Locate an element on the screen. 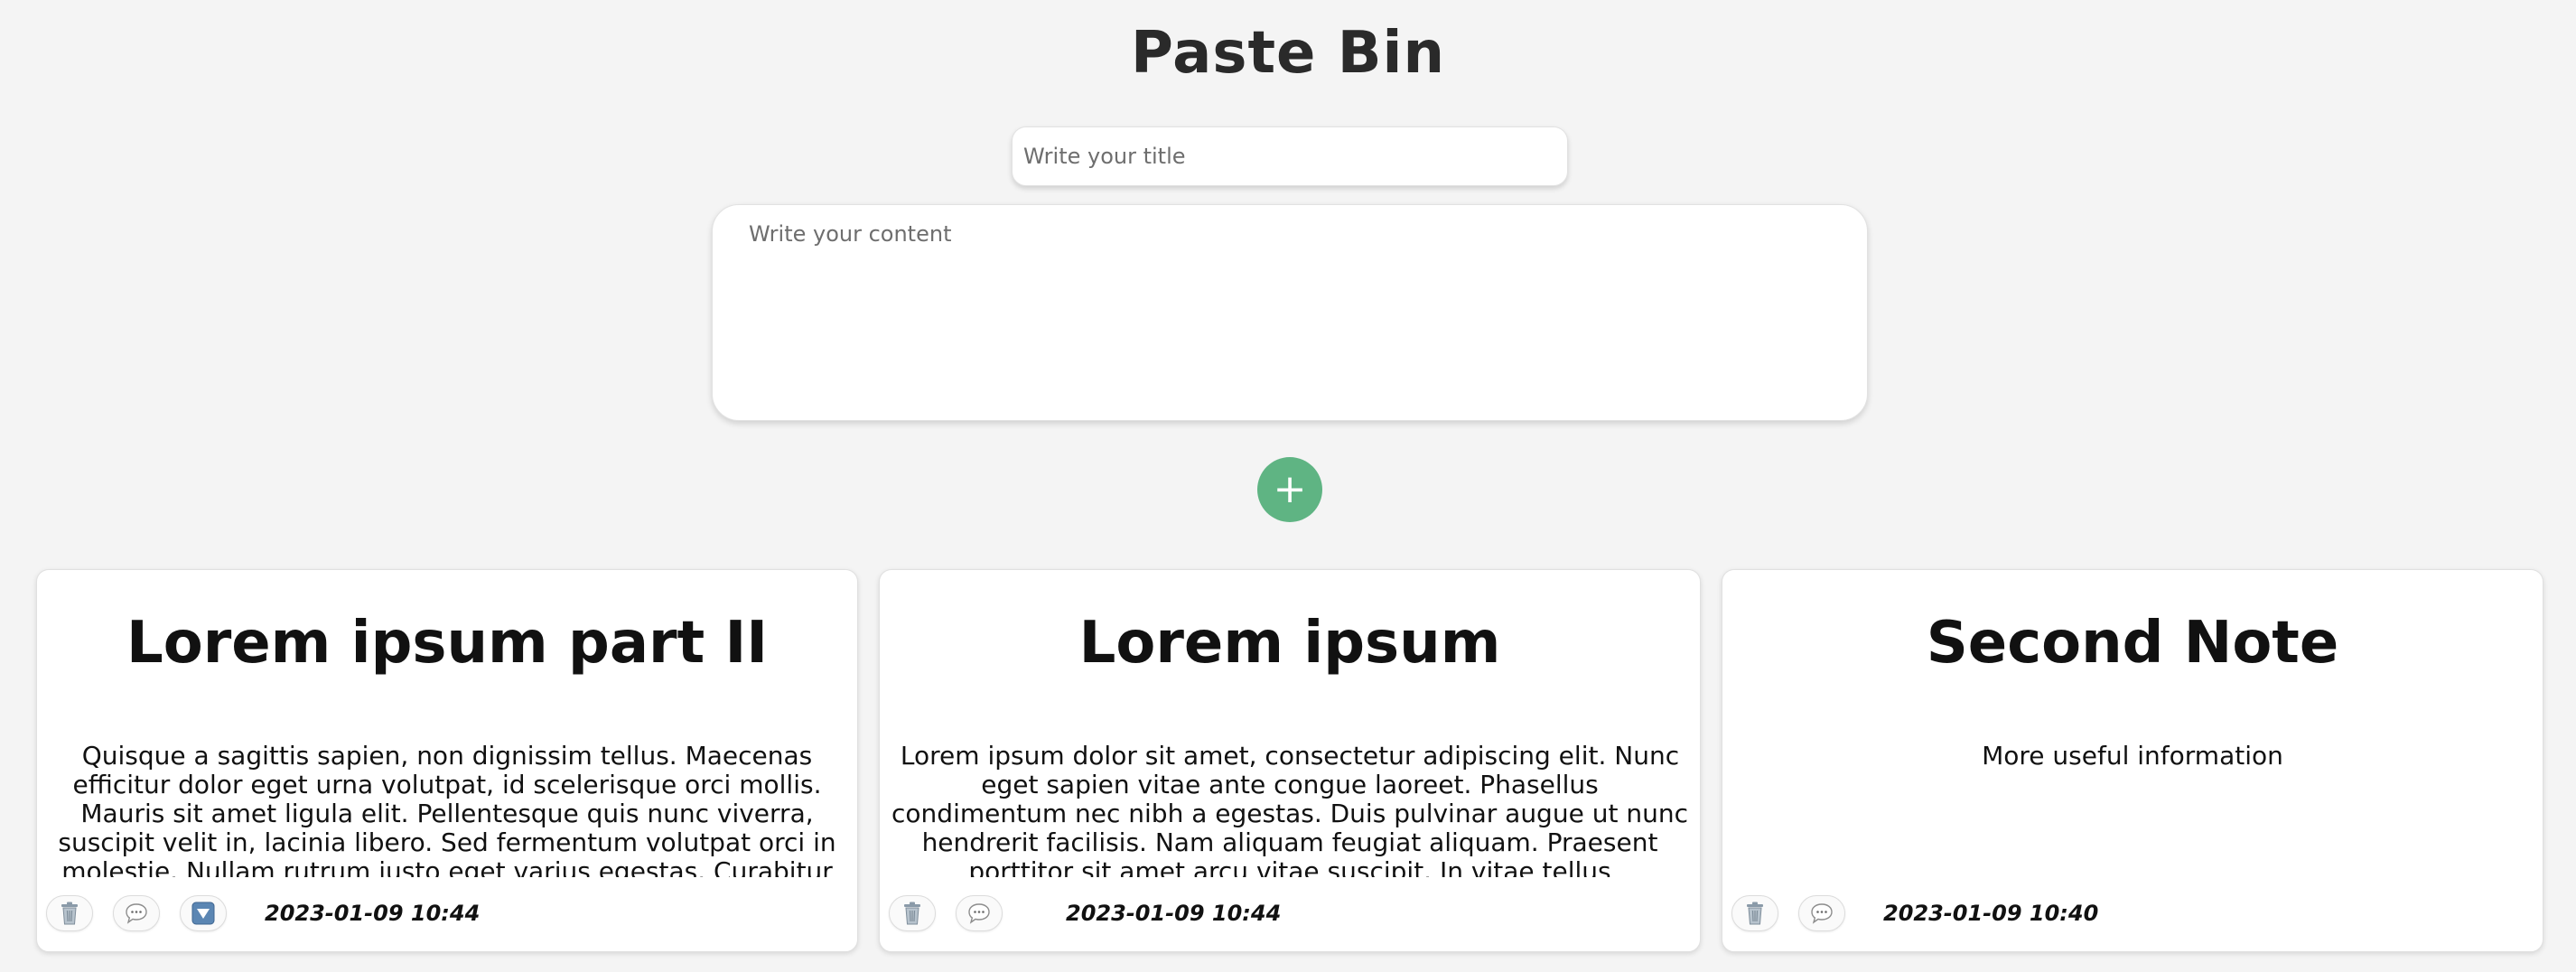 Image resolution: width=2576 pixels, height=972 pixels. add-note-button: + is located at coordinates (1289, 489).